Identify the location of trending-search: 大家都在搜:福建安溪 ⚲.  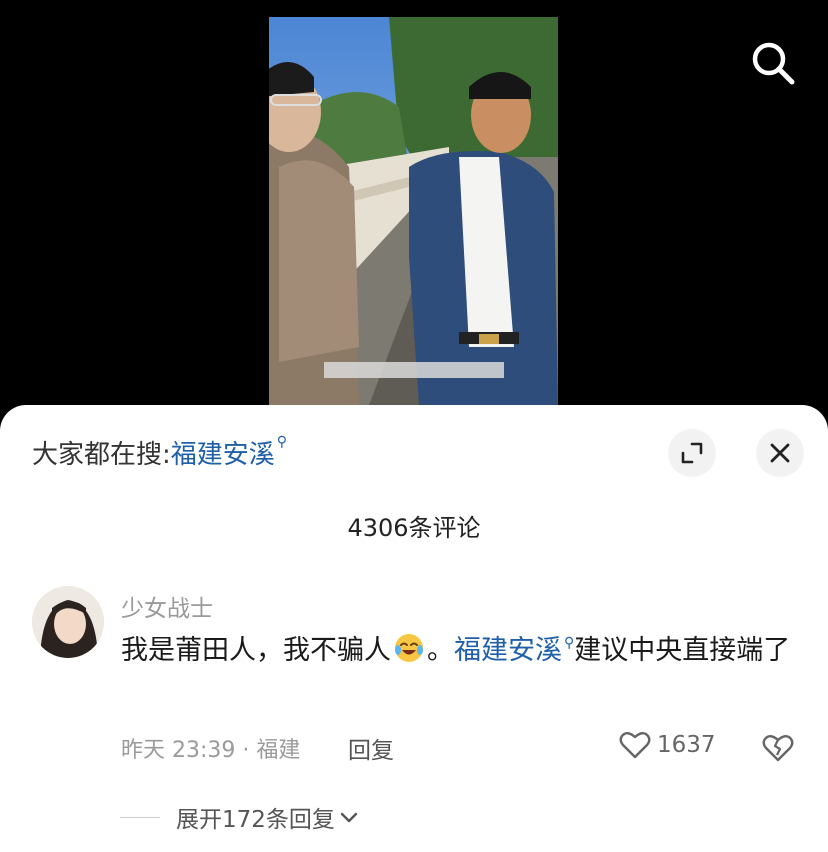
(159, 452).